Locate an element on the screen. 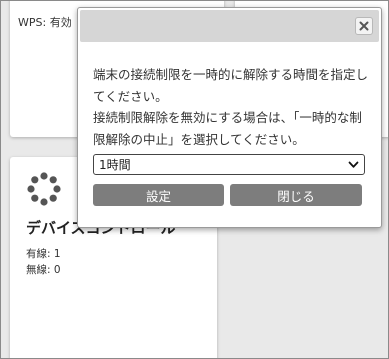 This screenshot has height=359, width=389. dialog-titlebar is located at coordinates (229, 26).